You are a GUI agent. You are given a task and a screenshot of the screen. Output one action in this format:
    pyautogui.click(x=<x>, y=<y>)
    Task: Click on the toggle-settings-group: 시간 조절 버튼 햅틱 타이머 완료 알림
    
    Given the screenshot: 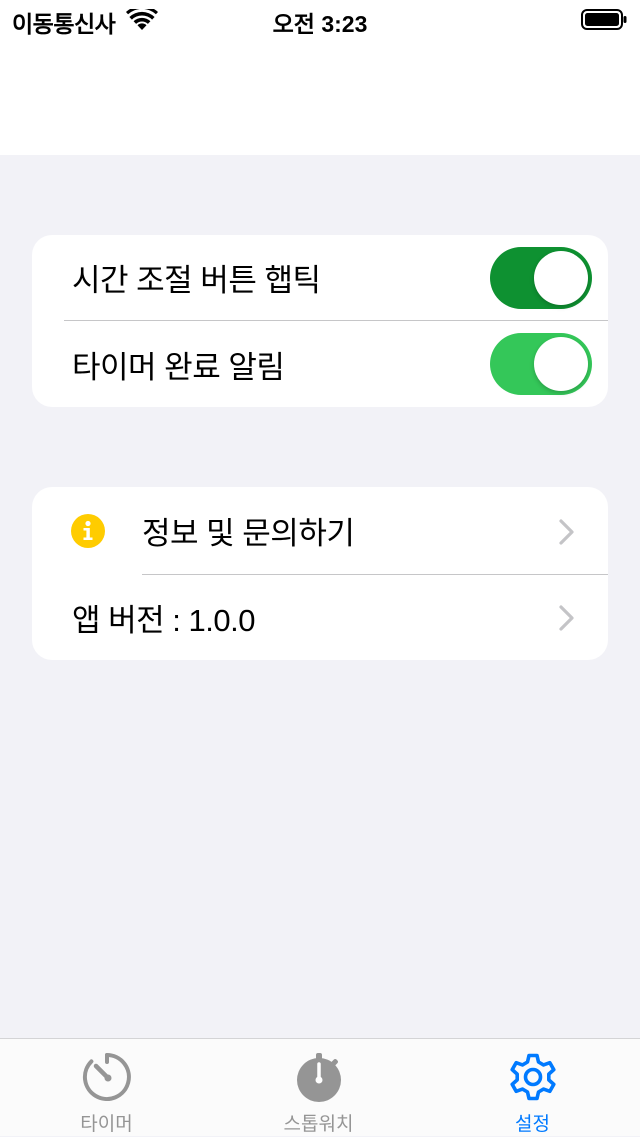 What is the action you would take?
    pyautogui.click(x=320, y=321)
    